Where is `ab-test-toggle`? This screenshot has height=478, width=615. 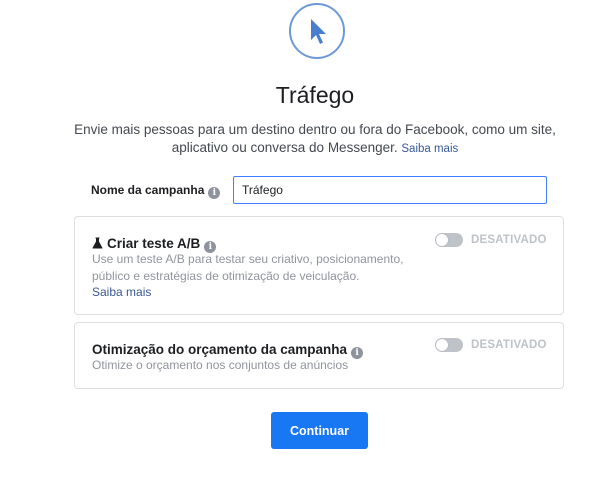
ab-test-toggle is located at coordinates (449, 240).